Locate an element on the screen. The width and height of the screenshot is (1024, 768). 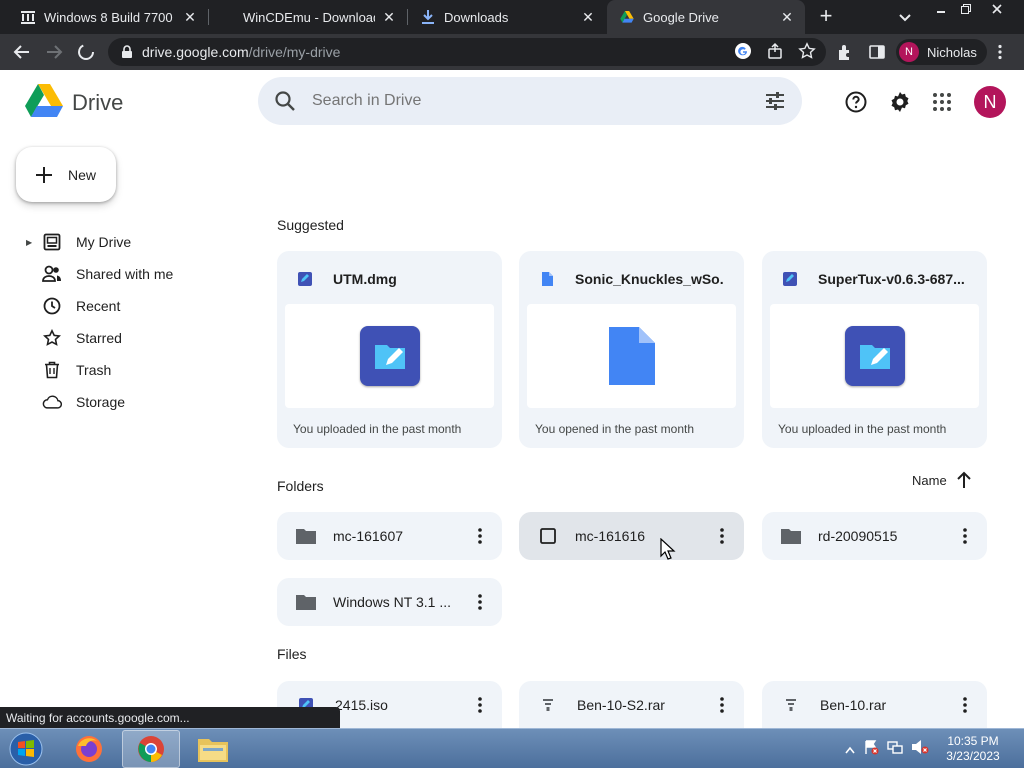
action-center-flag-icon is located at coordinates (871, 749).